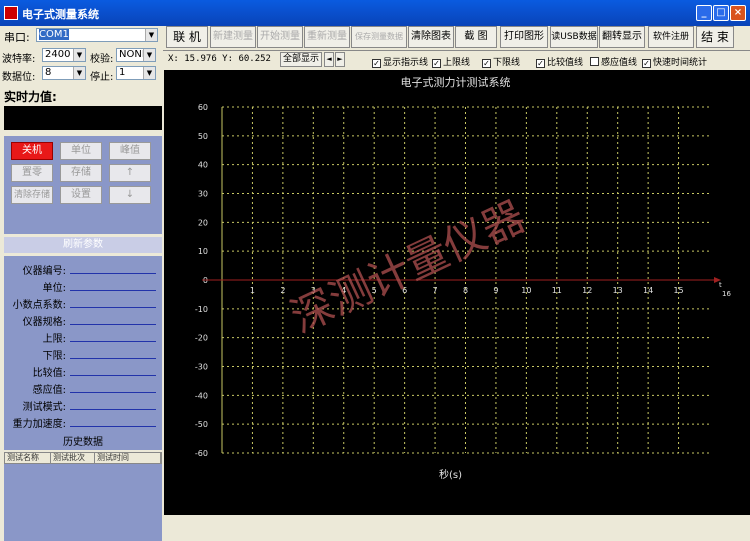 The width and height of the screenshot is (750, 541). What do you see at coordinates (136, 55) in the screenshot?
I see `check-select: NONE ▼` at bounding box center [136, 55].